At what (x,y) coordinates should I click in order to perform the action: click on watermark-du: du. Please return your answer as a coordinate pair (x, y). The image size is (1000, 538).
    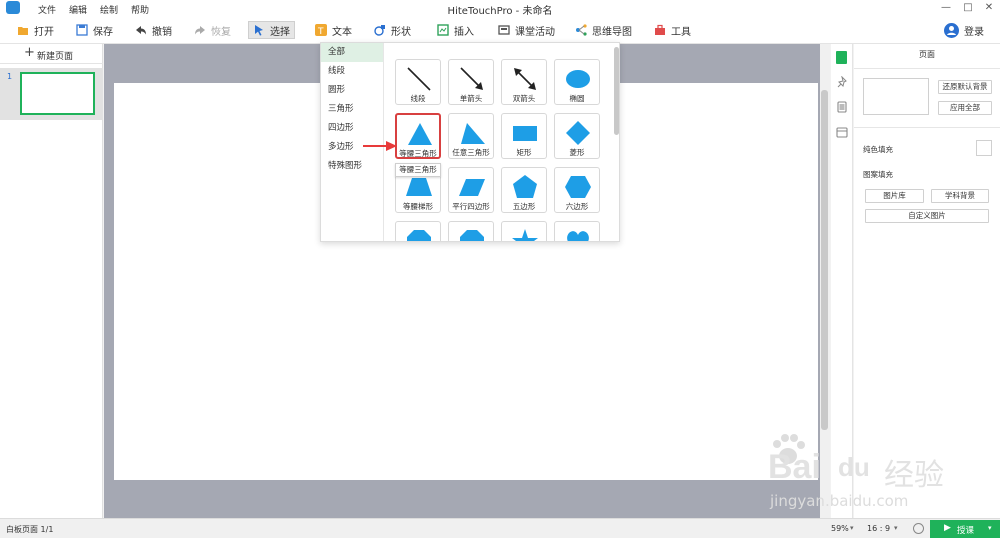
    Looking at the image, I should click on (854, 467).